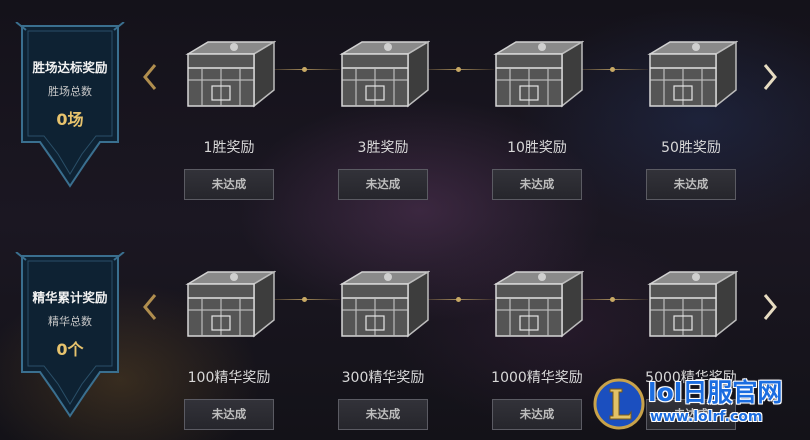  I want to click on badge-title: 胜场达标奖励, so click(70, 67).